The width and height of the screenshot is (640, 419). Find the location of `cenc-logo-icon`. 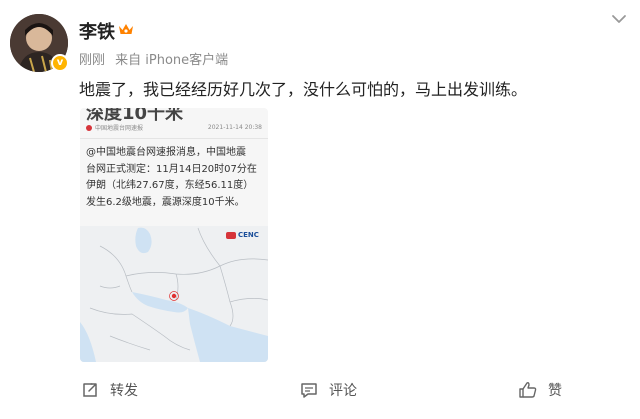

cenc-logo-icon is located at coordinates (231, 235).